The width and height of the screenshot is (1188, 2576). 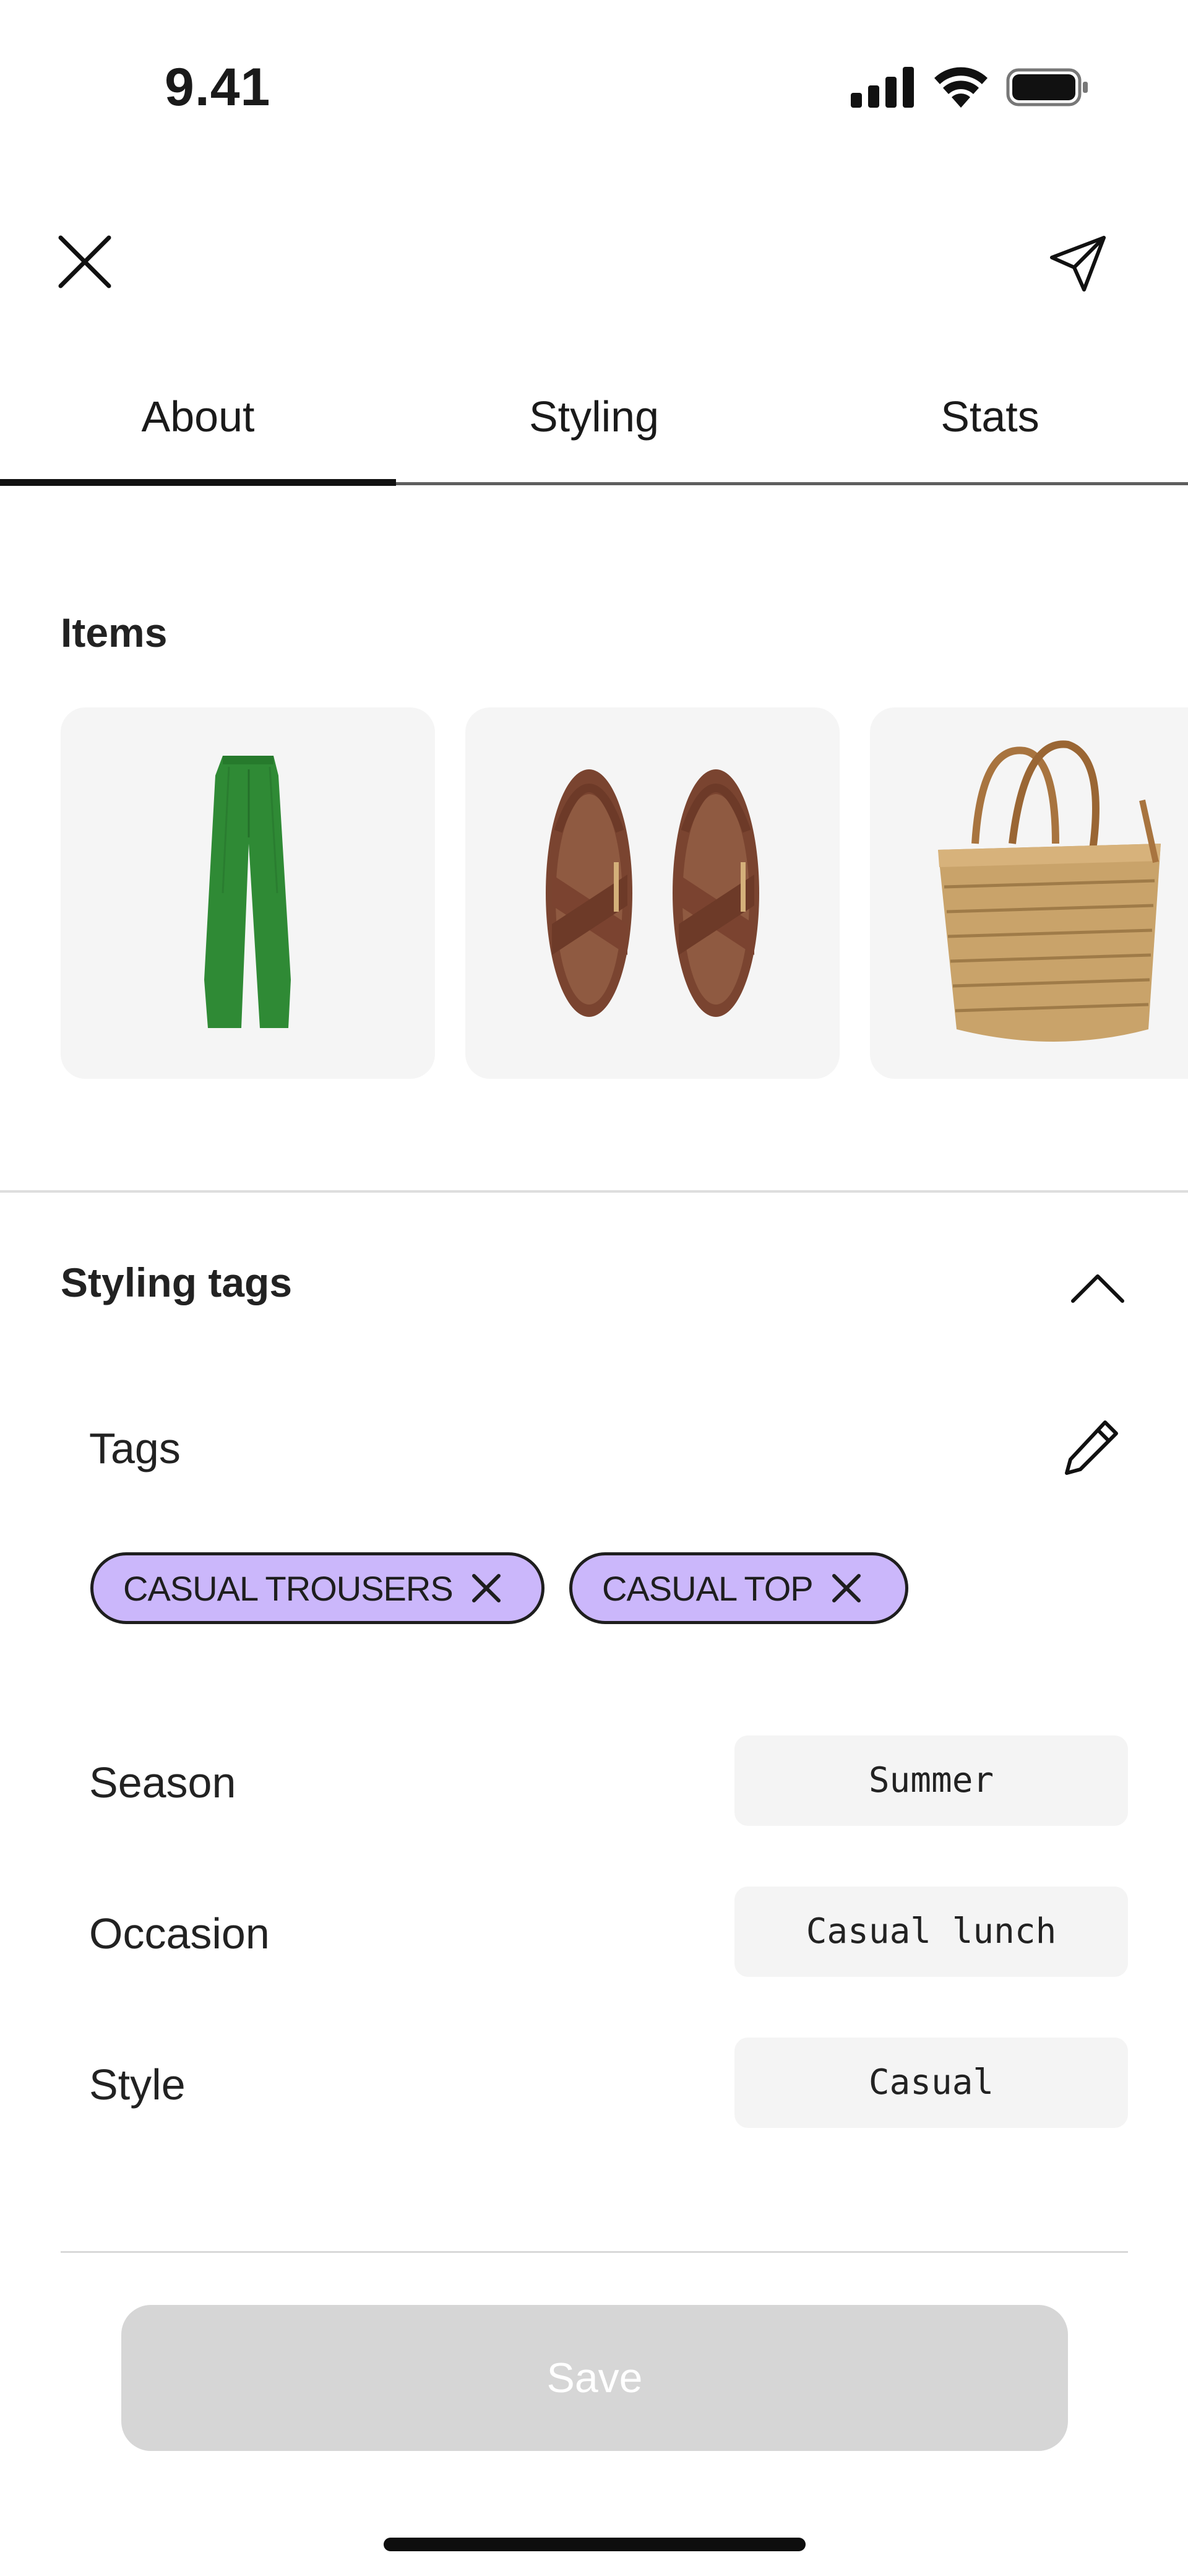 I want to click on style-value: Casual, so click(x=931, y=2083).